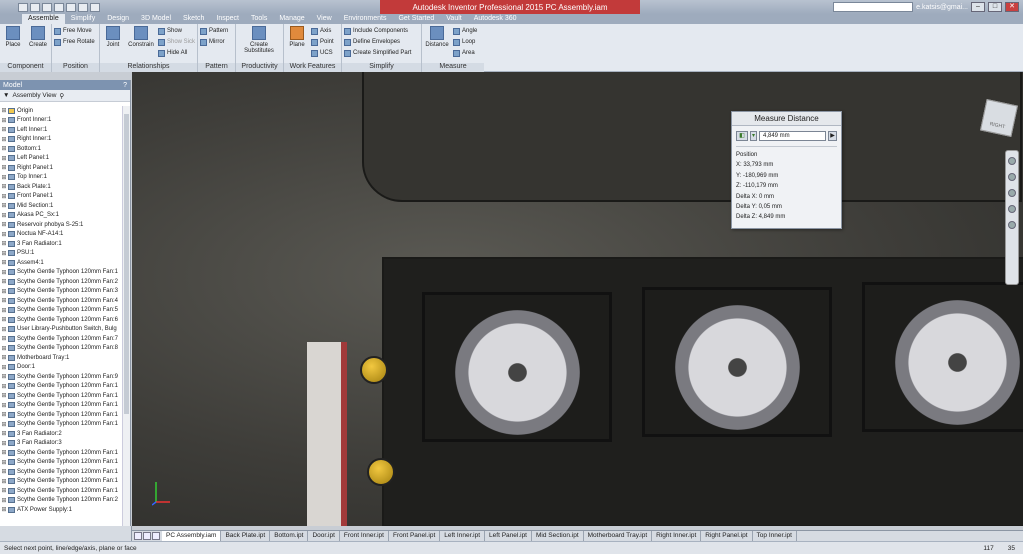 The height and width of the screenshot is (554, 1023). What do you see at coordinates (463, 536) in the screenshot?
I see `document-tab: Left Inner.ipt` at bounding box center [463, 536].